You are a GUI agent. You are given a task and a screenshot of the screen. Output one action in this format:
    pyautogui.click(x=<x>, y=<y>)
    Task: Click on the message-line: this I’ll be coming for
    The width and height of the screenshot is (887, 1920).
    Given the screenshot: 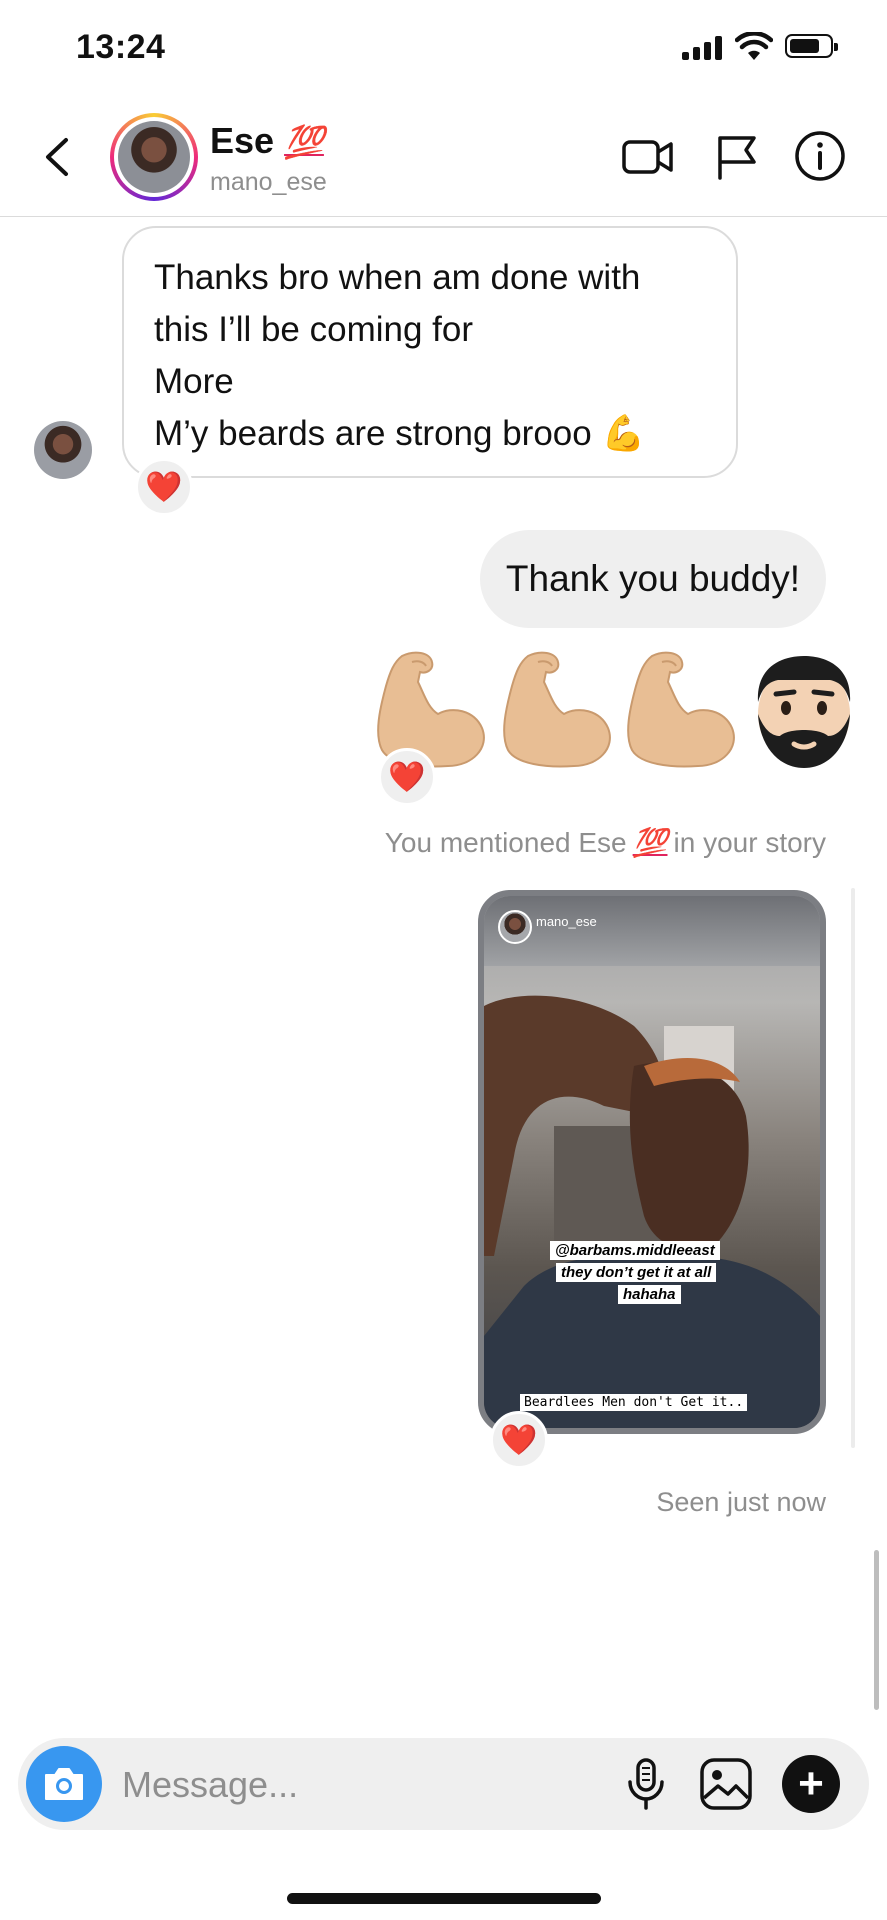 What is the action you would take?
    pyautogui.click(x=314, y=329)
    